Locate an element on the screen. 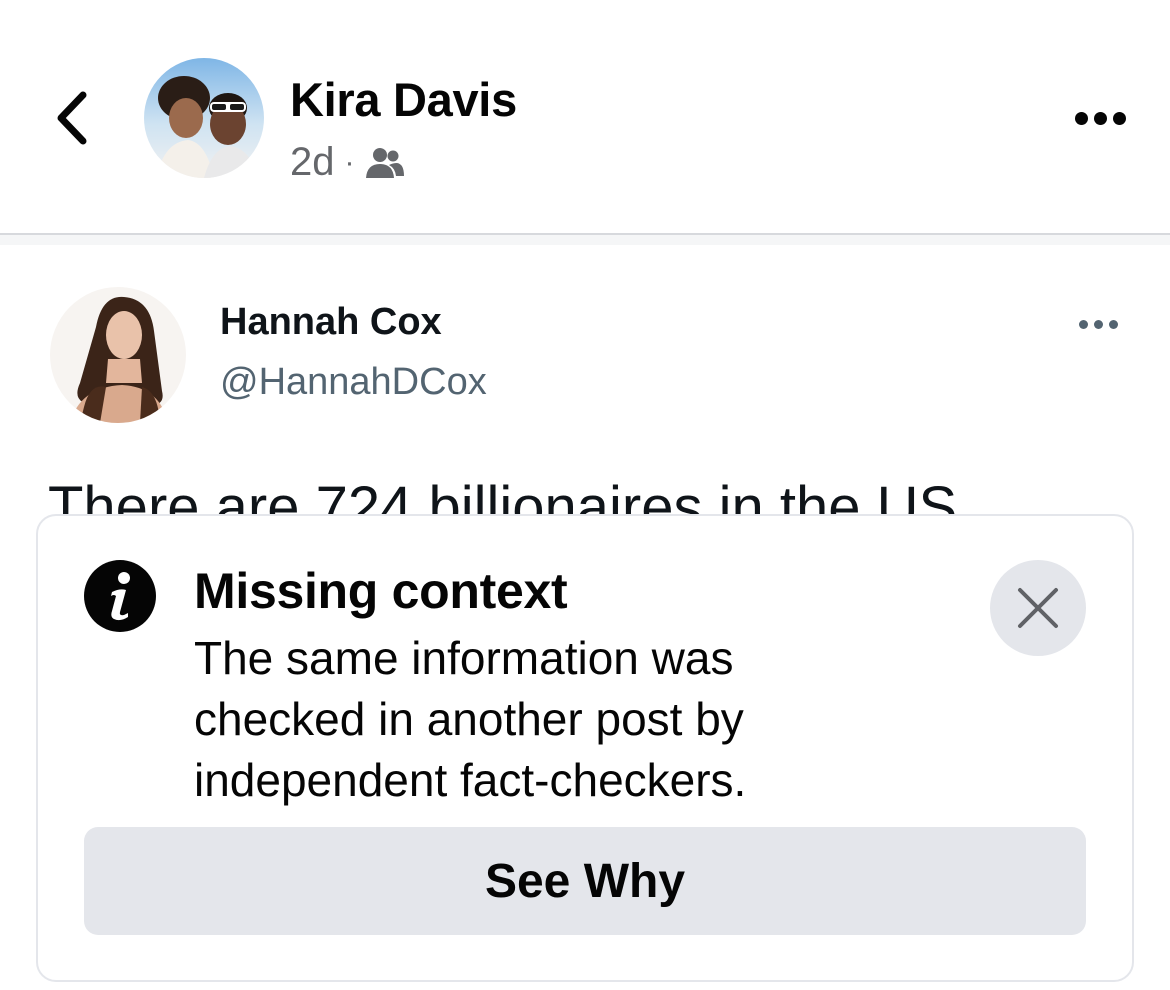 This screenshot has height=990, width=1170. info-icon is located at coordinates (120, 596).